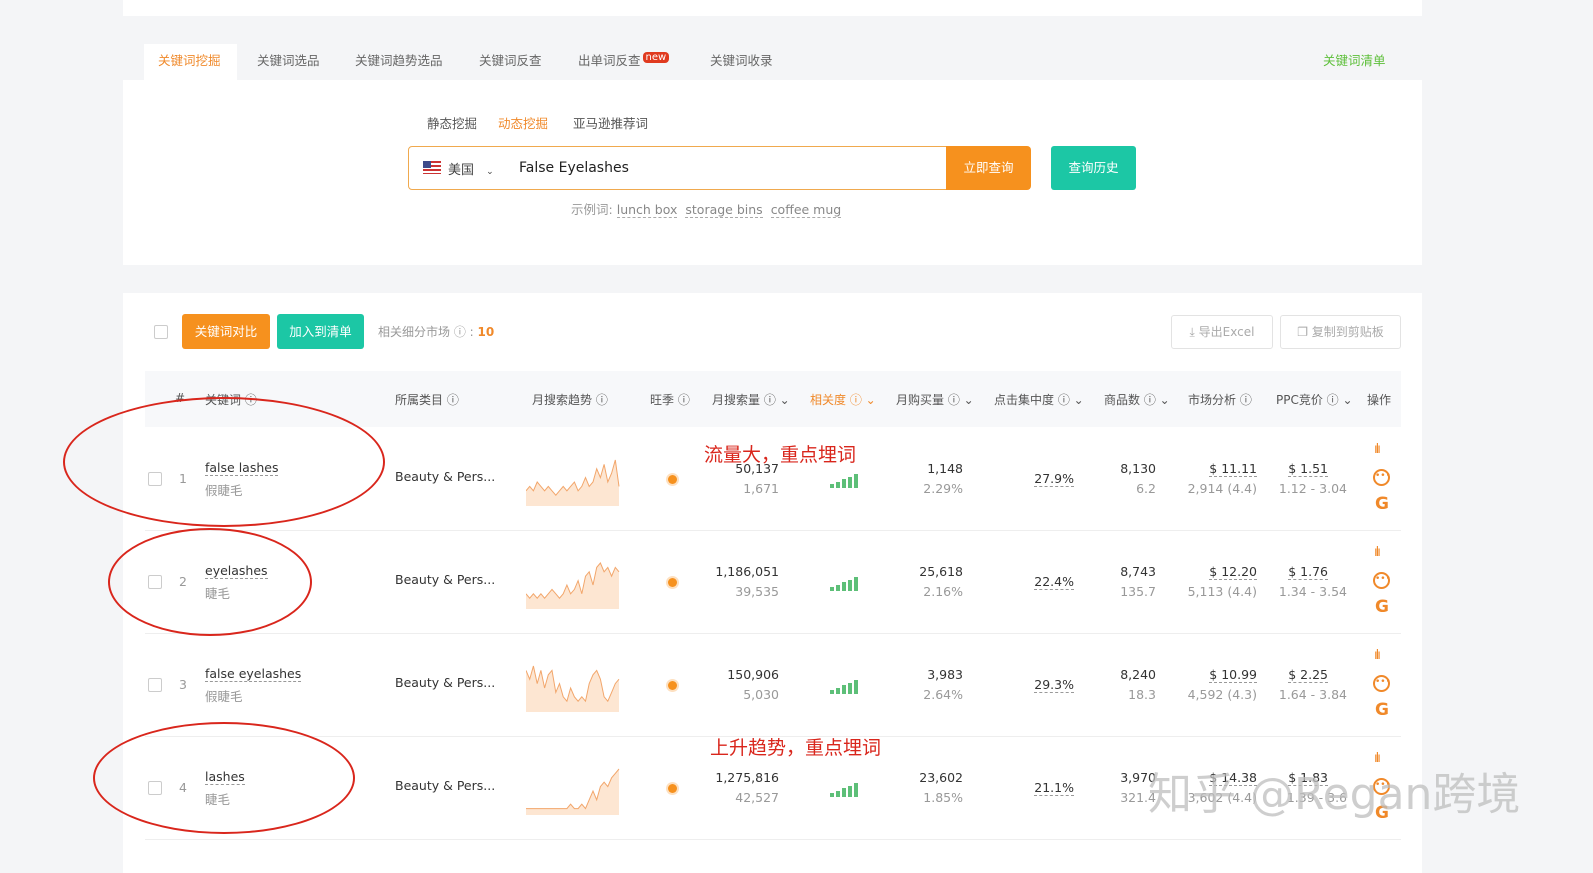 Image resolution: width=1593 pixels, height=873 pixels. I want to click on column-label: 旺季, so click(662, 400).